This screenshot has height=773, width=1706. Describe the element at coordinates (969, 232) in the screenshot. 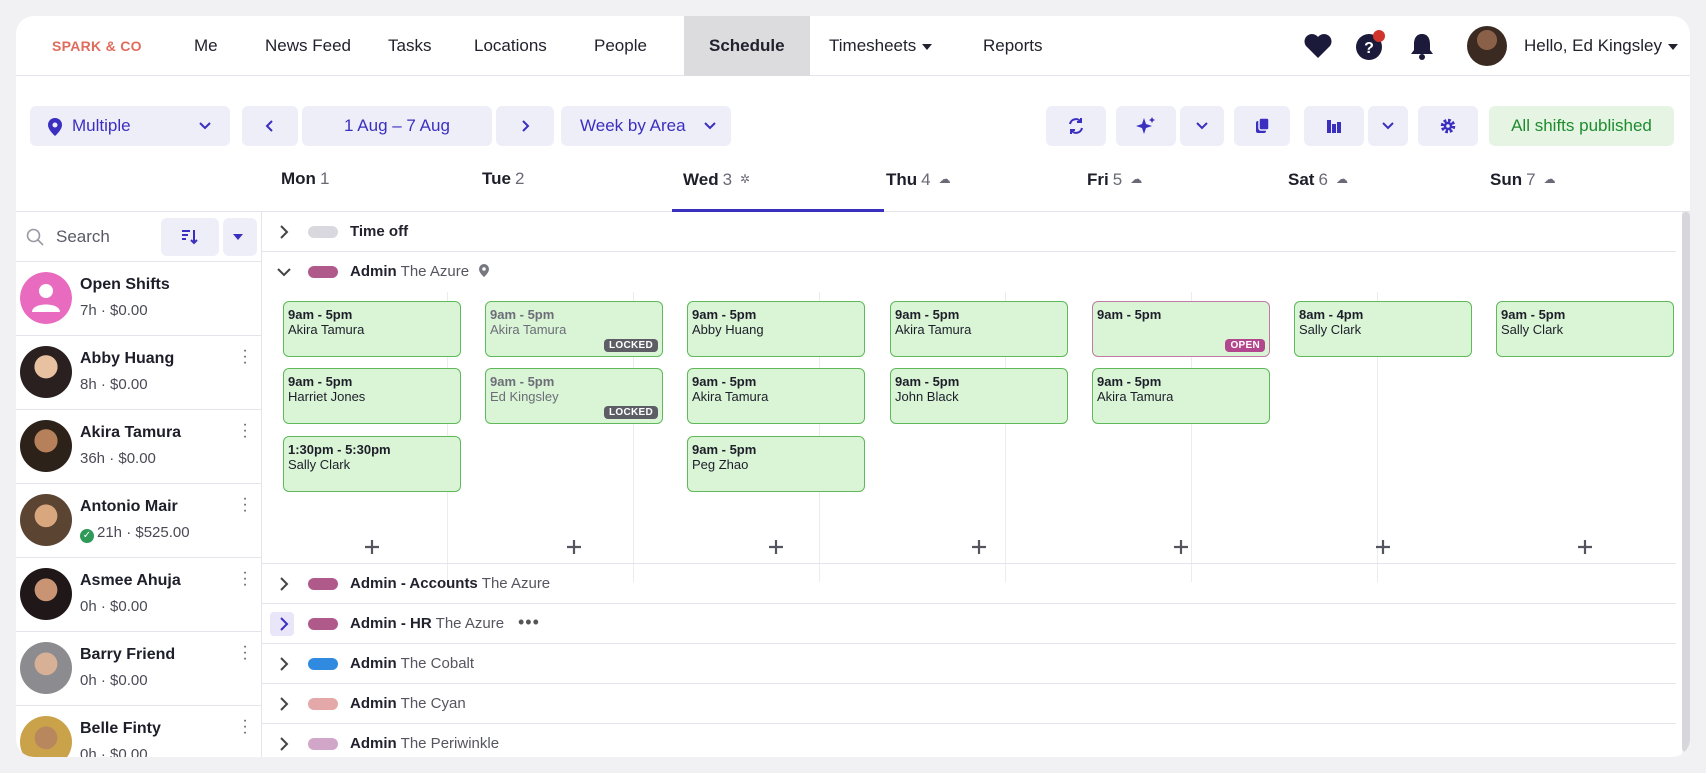

I see `area-row-time-off: Time off` at that location.